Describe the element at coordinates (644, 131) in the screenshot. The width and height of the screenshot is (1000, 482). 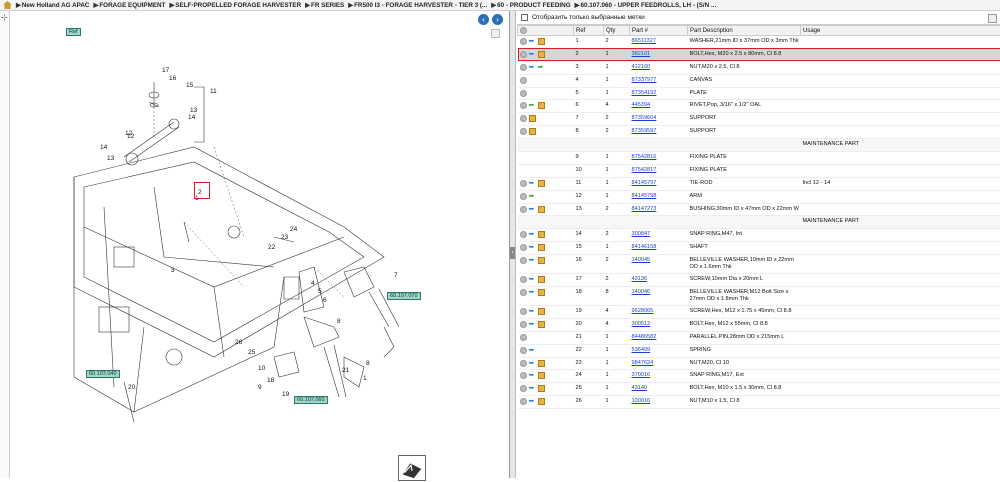
I see `part-number-link: 87359597` at that location.